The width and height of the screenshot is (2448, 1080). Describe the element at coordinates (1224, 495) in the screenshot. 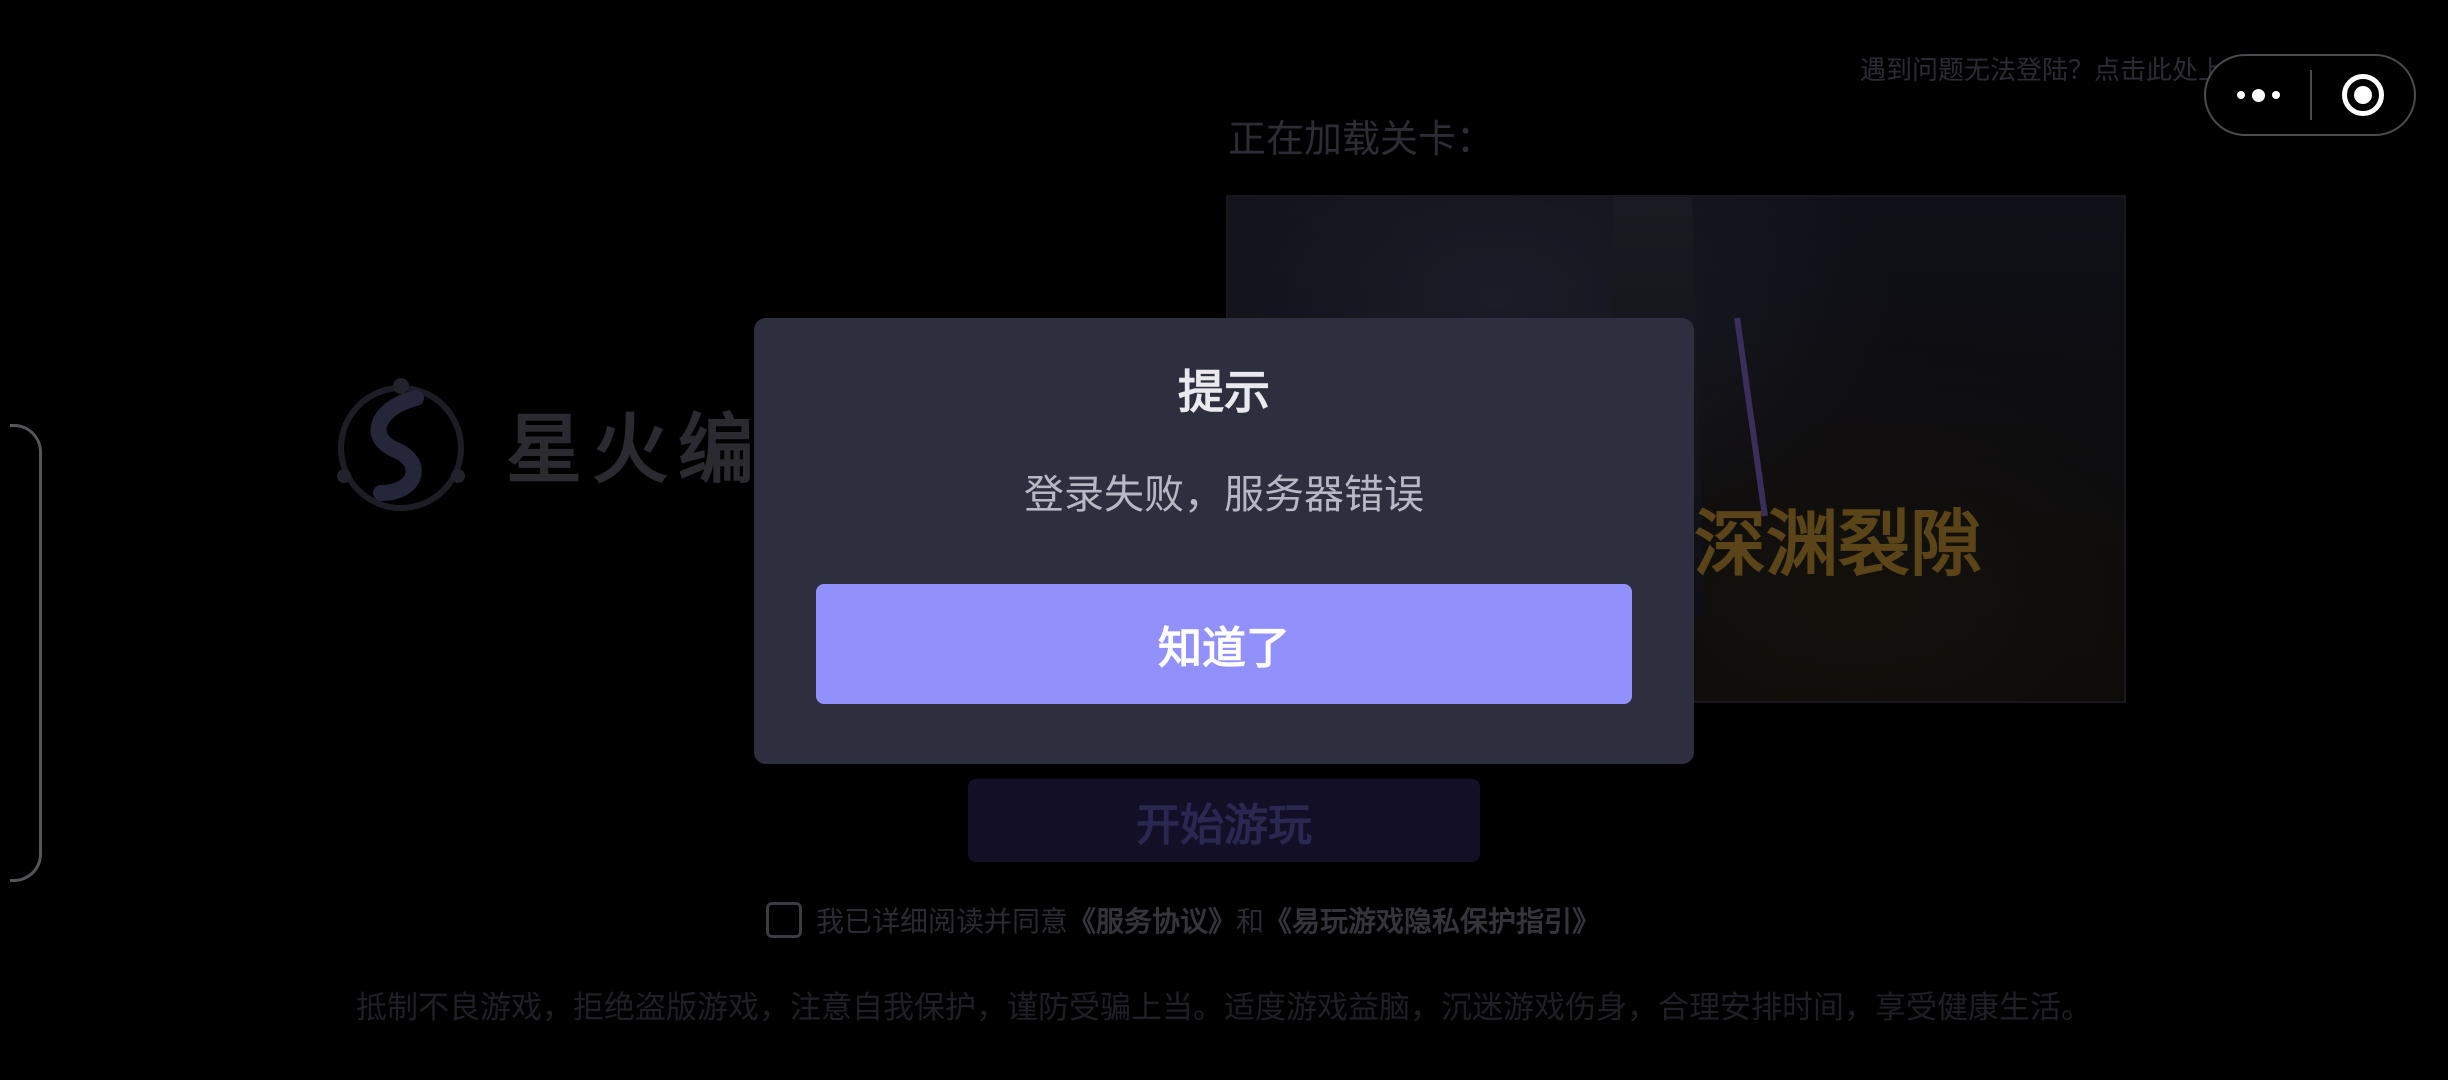

I see `dialog-message: 登录失败，服务器错误` at that location.